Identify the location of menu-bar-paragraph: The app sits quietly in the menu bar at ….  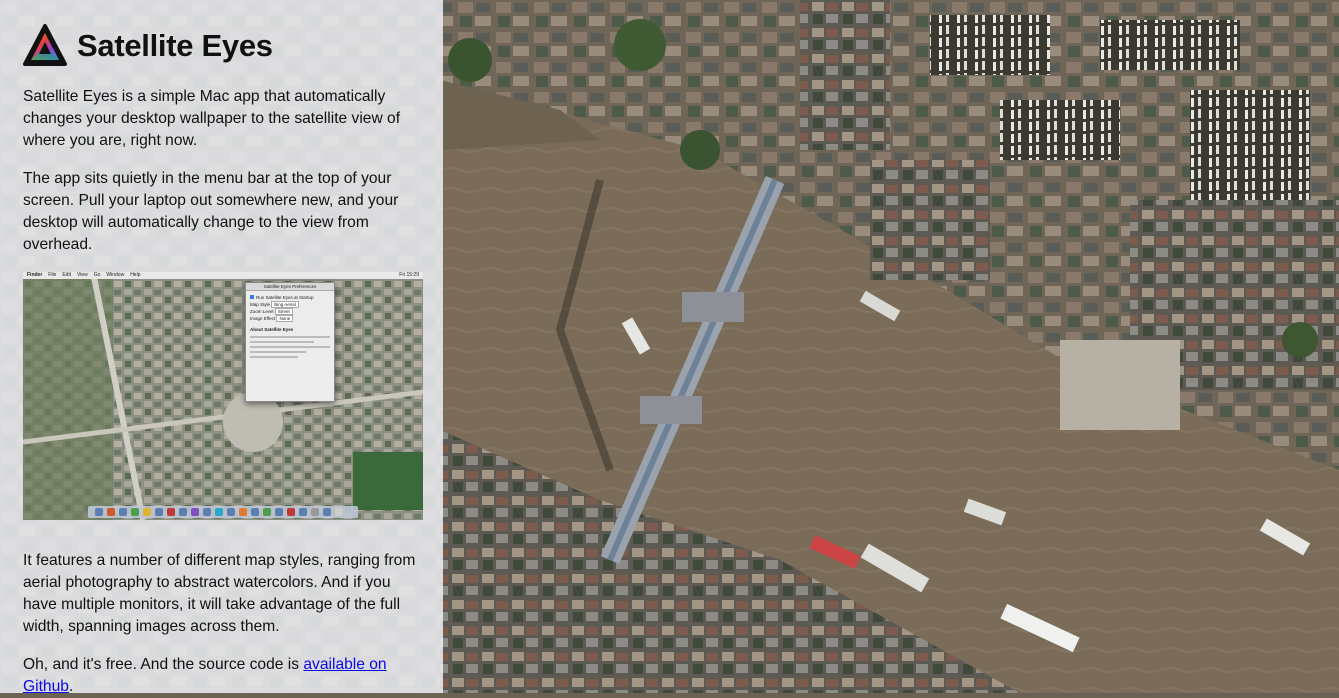
(211, 211).